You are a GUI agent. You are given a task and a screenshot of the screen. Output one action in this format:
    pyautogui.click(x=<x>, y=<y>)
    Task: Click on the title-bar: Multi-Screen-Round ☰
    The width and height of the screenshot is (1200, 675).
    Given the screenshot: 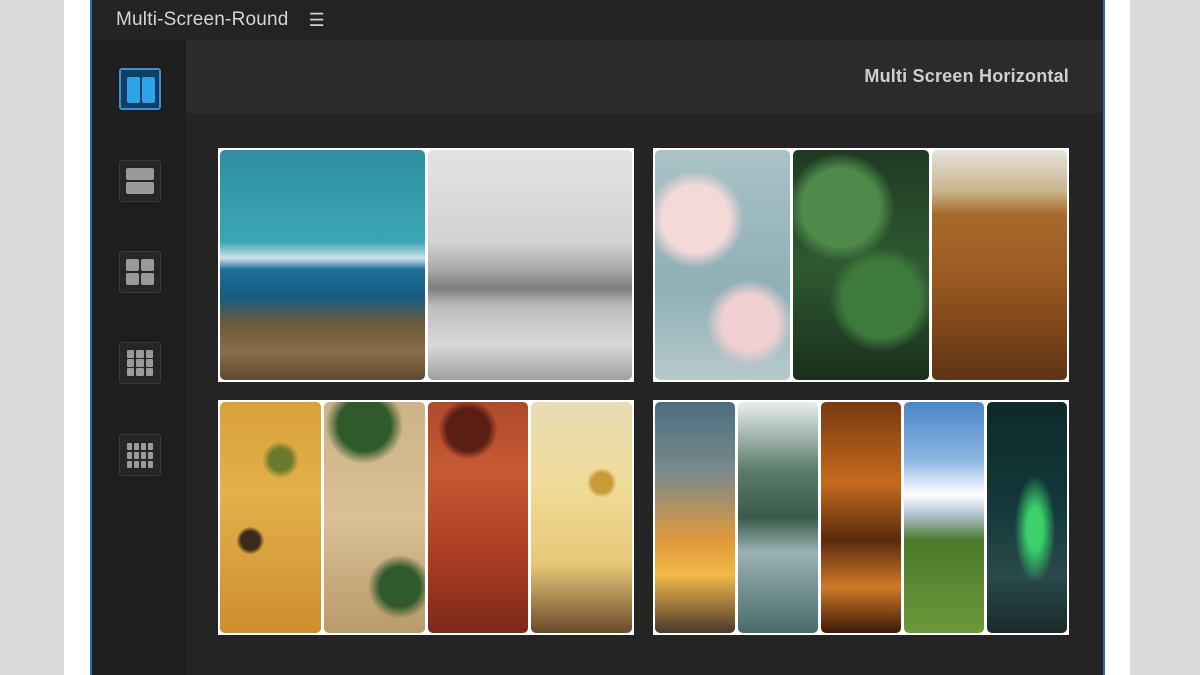 What is the action you would take?
    pyautogui.click(x=597, y=20)
    